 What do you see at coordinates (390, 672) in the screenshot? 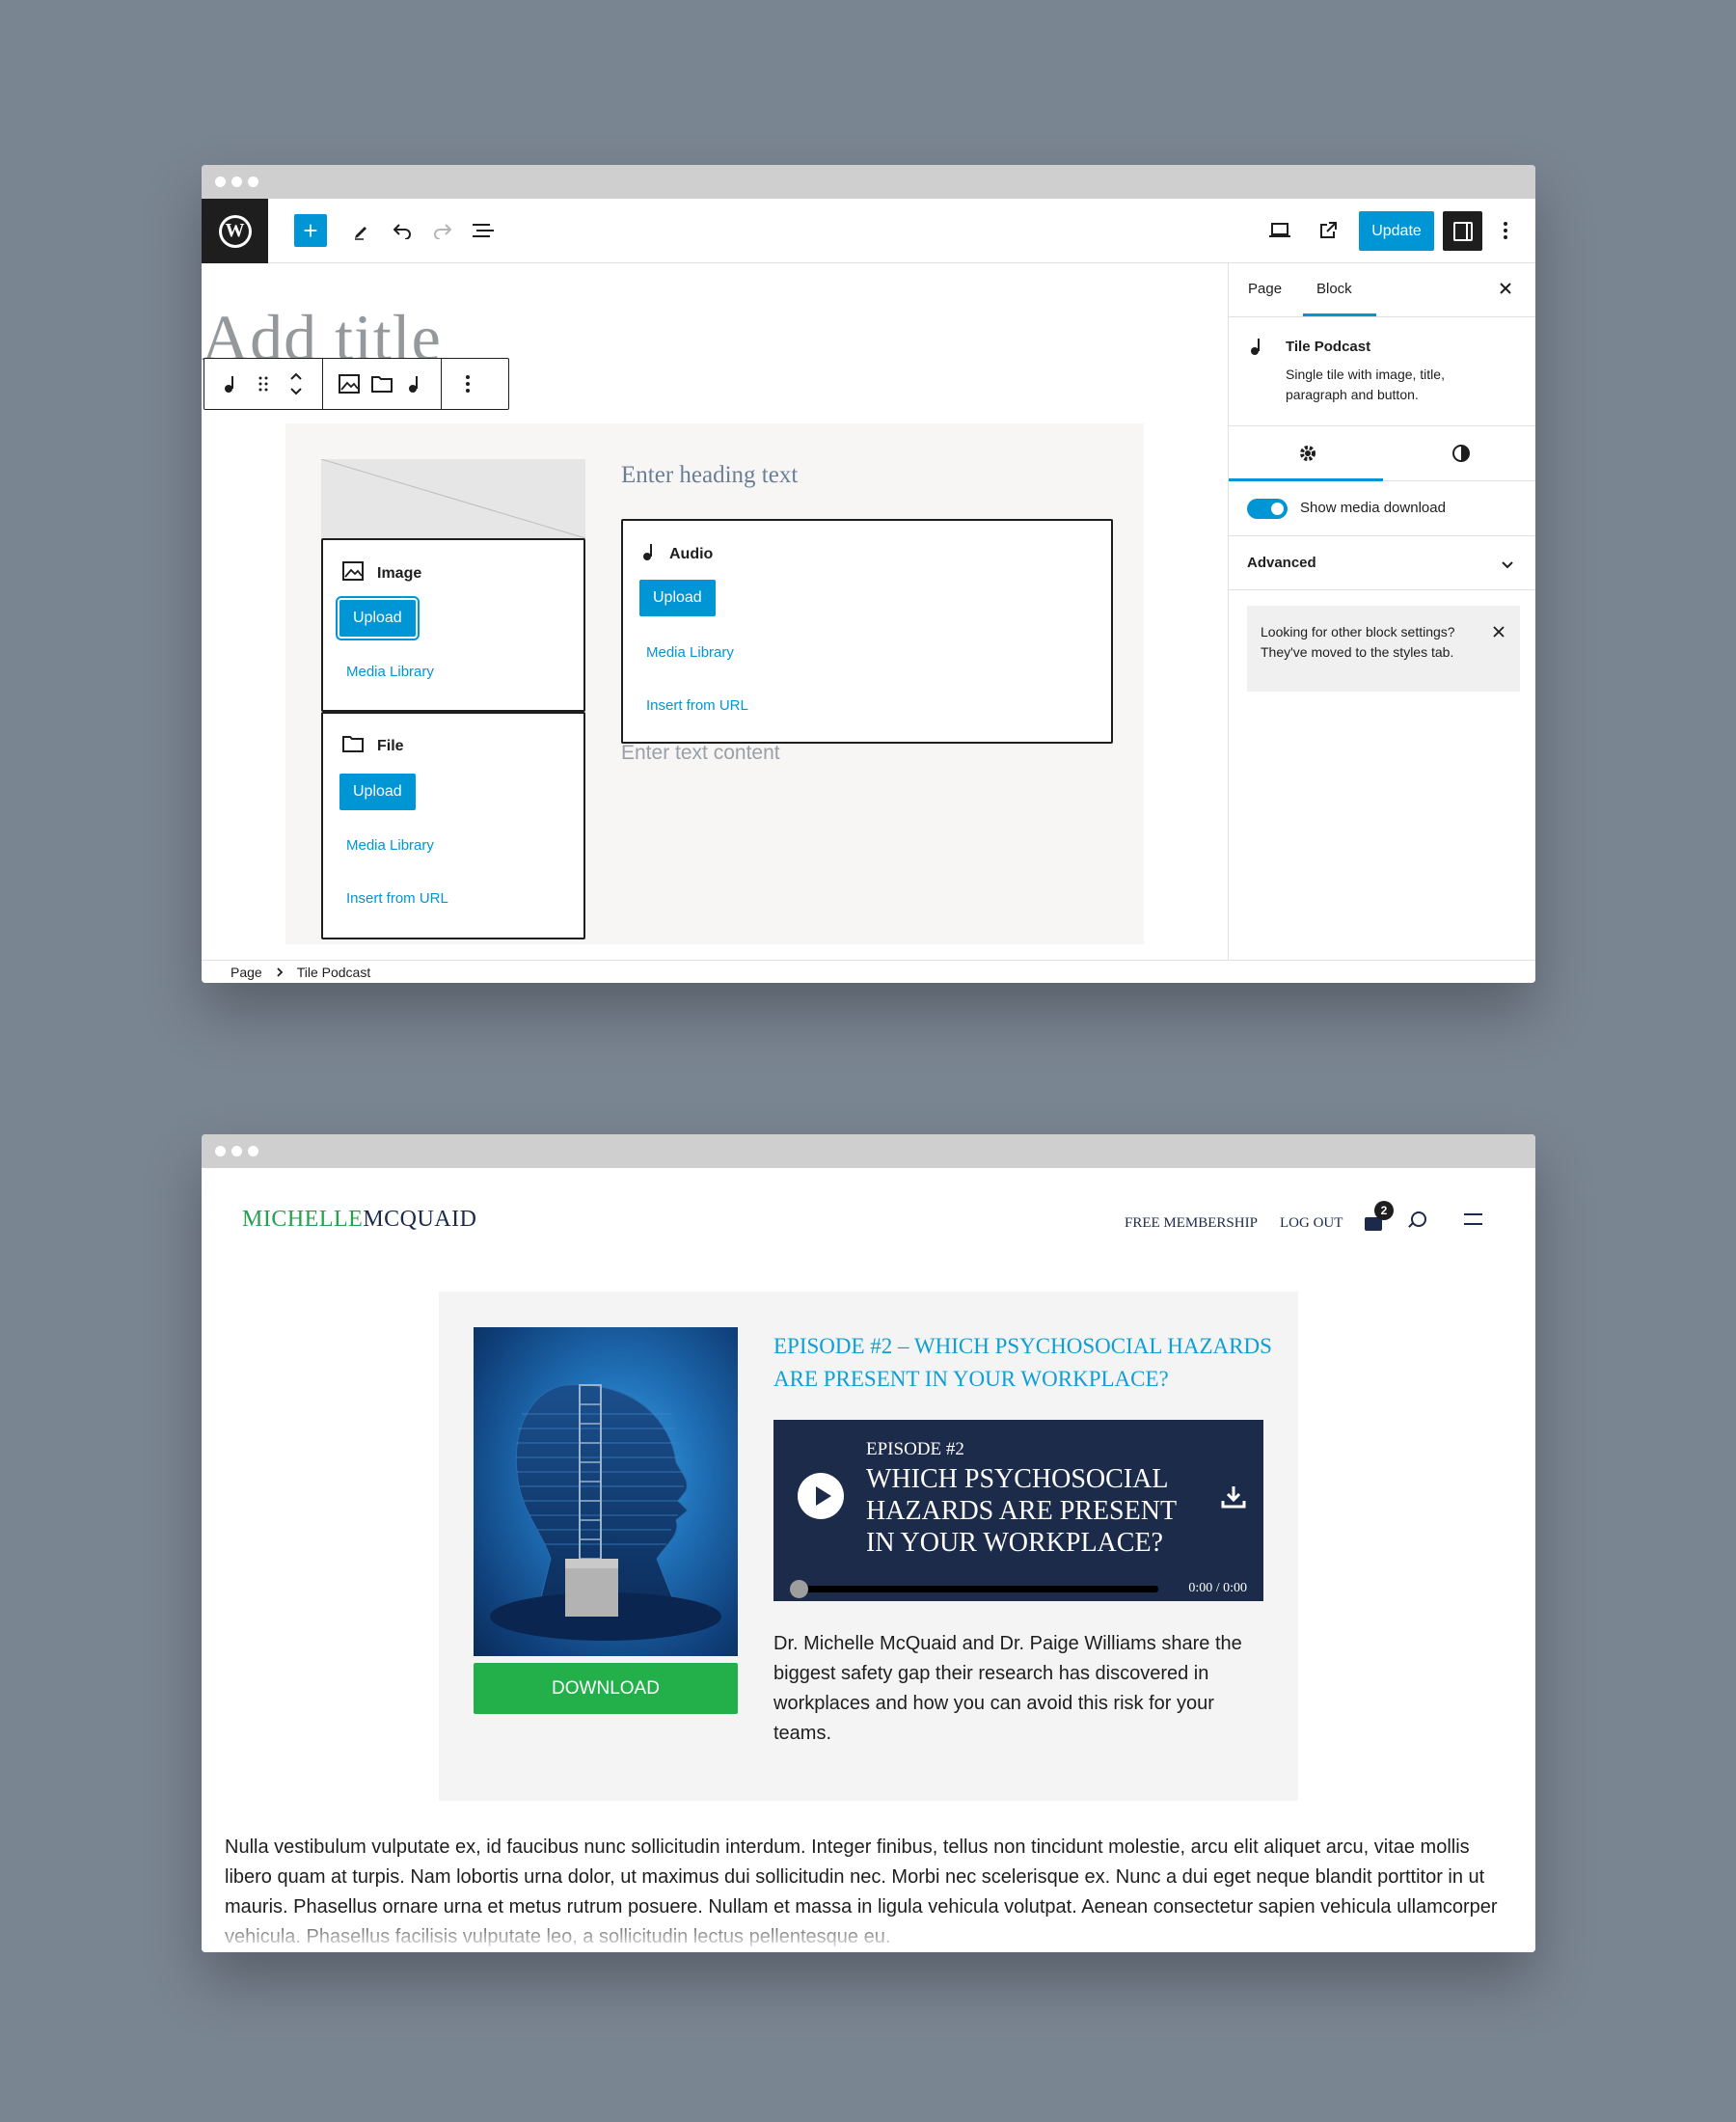
I see `image-media-library-link: Media Library` at bounding box center [390, 672].